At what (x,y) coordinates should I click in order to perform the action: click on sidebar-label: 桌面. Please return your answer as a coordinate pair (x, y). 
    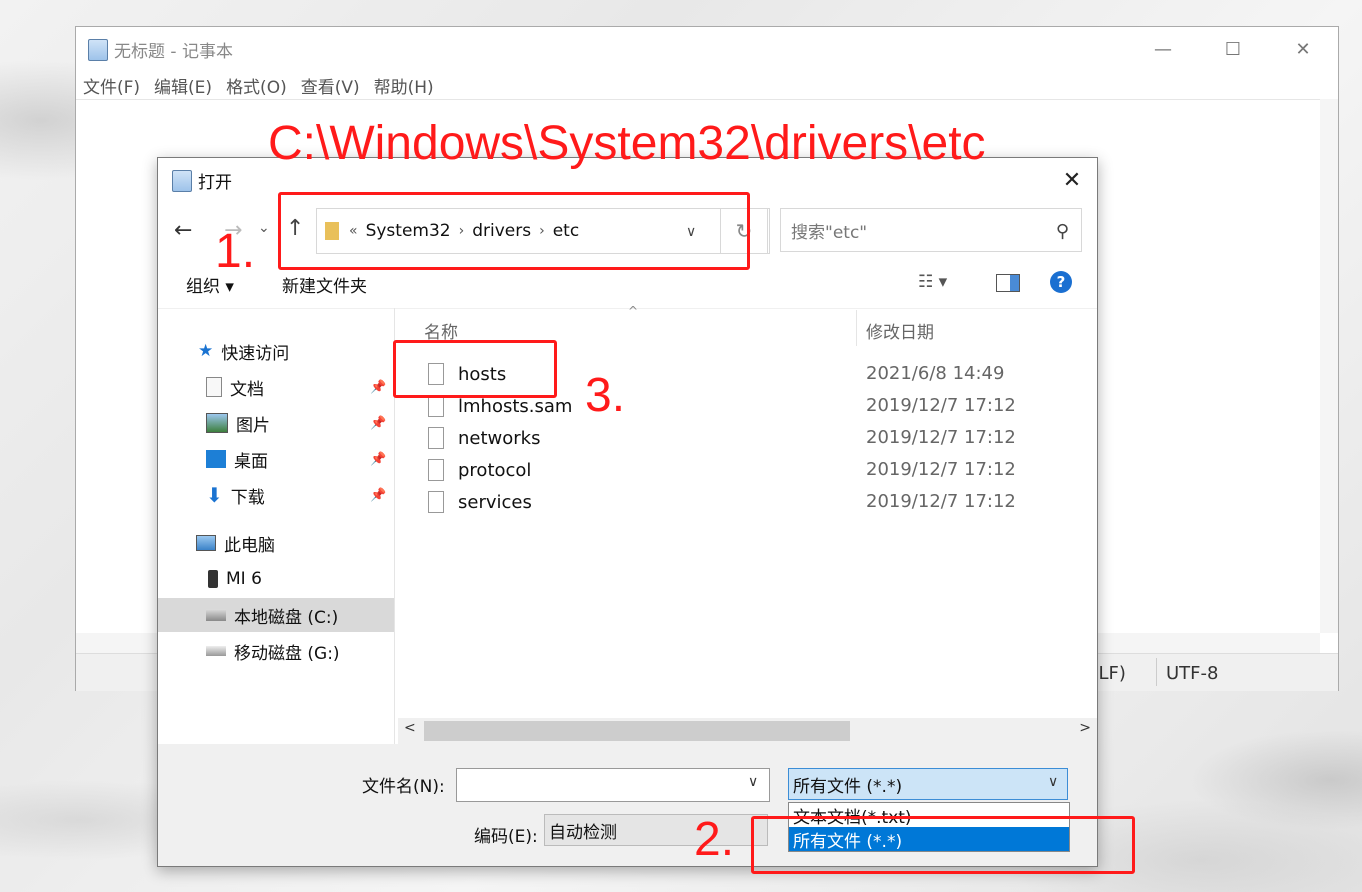
    Looking at the image, I should click on (251, 461).